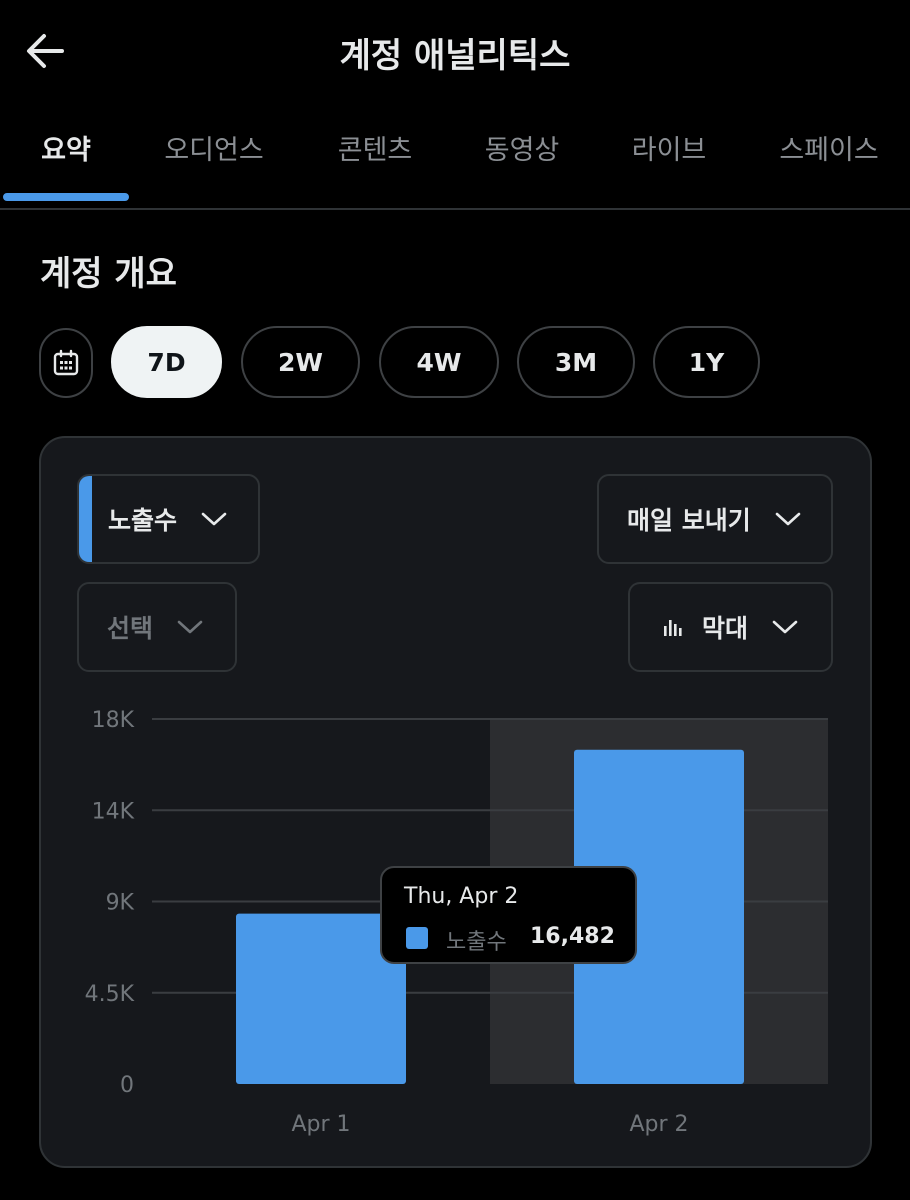  Describe the element at coordinates (576, 362) in the screenshot. I see `range-3m-button: 3M` at that location.